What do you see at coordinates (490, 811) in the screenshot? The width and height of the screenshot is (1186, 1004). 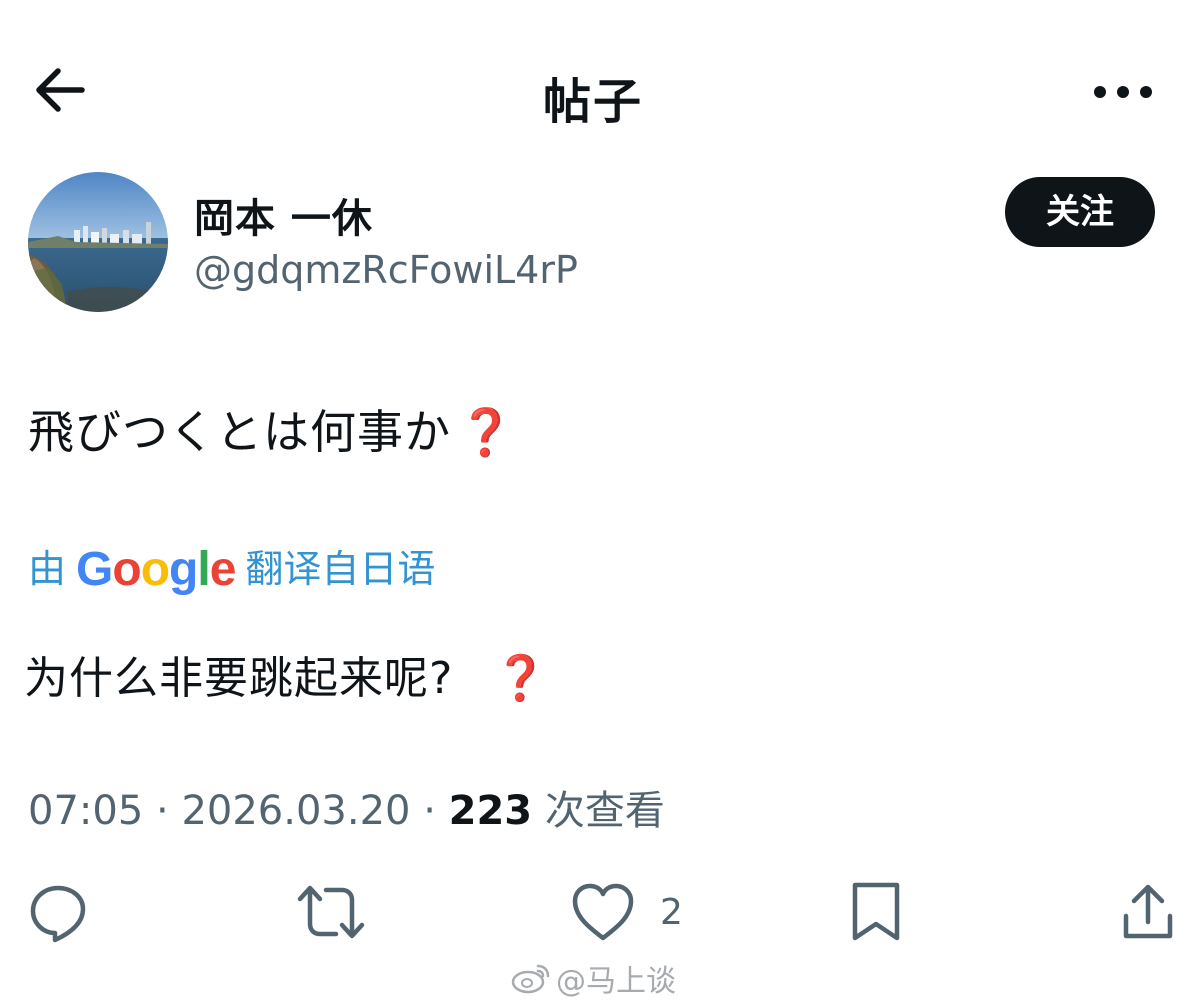 I see `views-count: 223` at bounding box center [490, 811].